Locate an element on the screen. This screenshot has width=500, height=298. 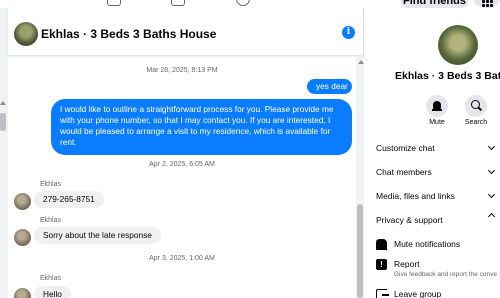
find-friends-button: Find friends is located at coordinates (434, 4).